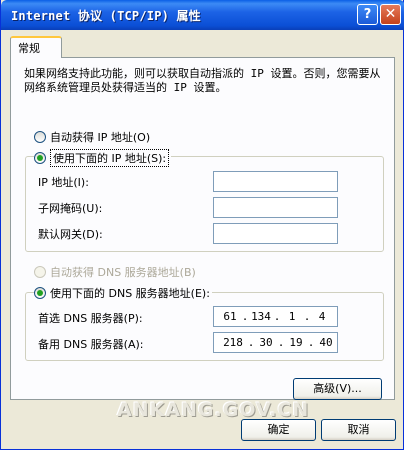 Image resolution: width=404 pixels, height=450 pixels. What do you see at coordinates (110, 158) in the screenshot?
I see `ip-manual-label: 使用下面的 IP 地址(S):` at bounding box center [110, 158].